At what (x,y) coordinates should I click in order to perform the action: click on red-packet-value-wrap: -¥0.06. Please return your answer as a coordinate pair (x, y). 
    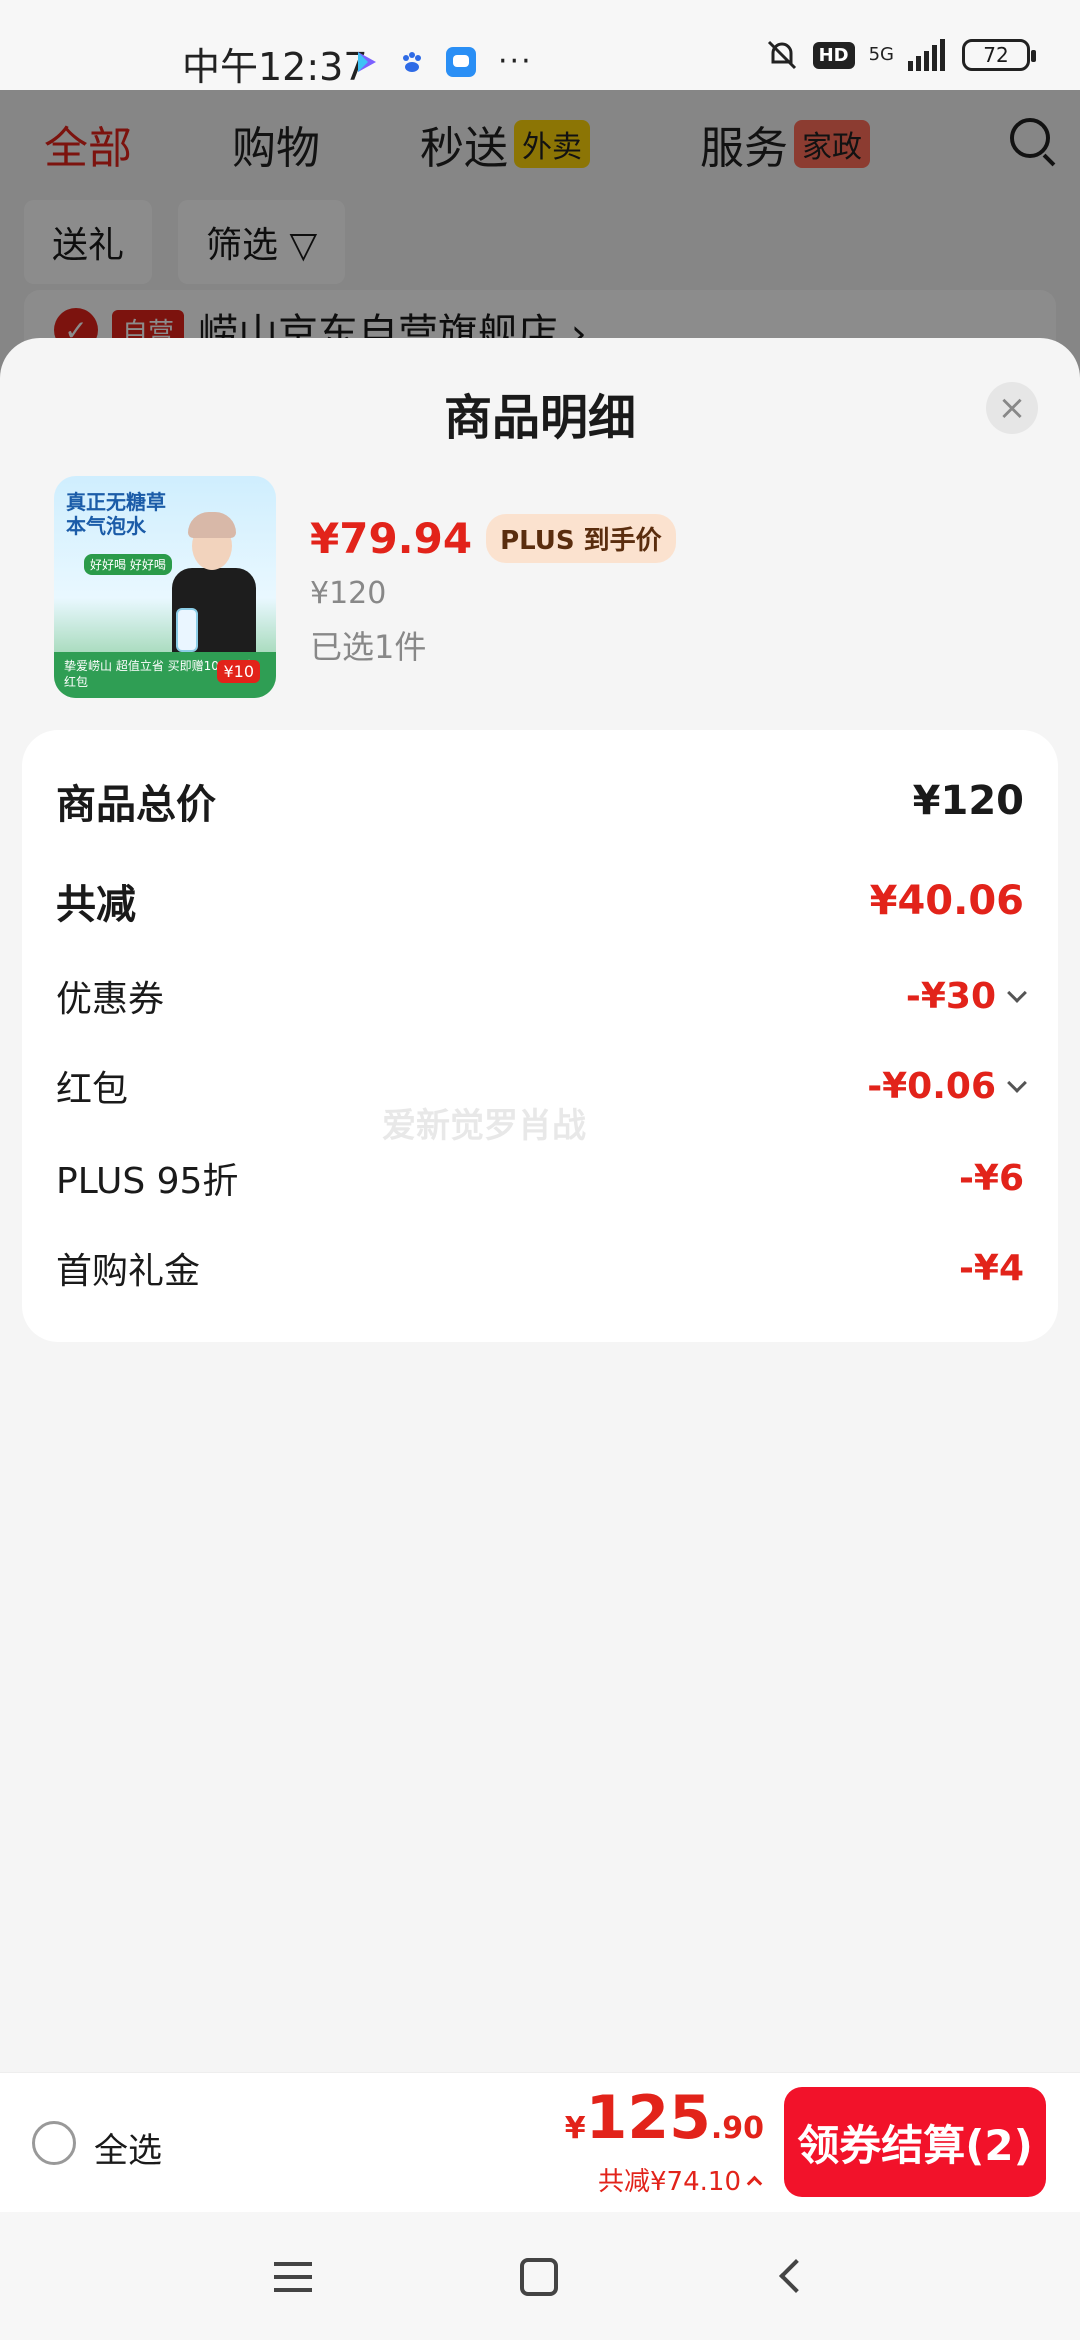
    Looking at the image, I should click on (947, 1086).